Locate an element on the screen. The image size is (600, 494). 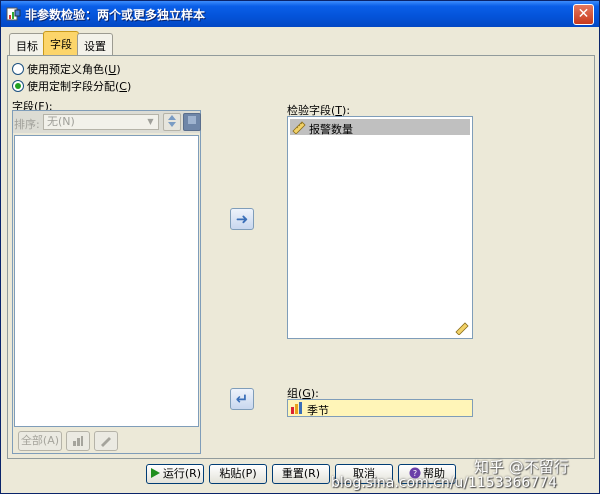
play-icon is located at coordinates (155, 476).